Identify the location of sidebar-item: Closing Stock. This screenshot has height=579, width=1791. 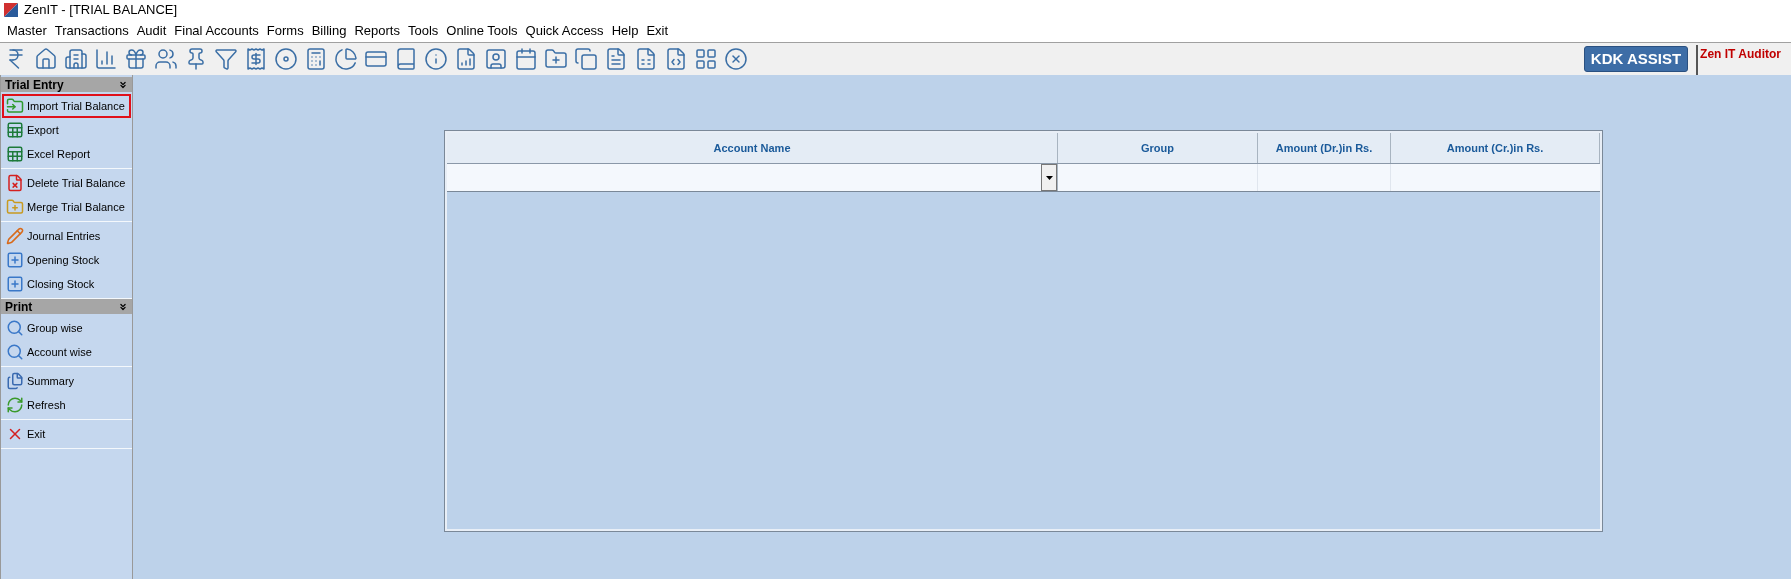
(66, 284).